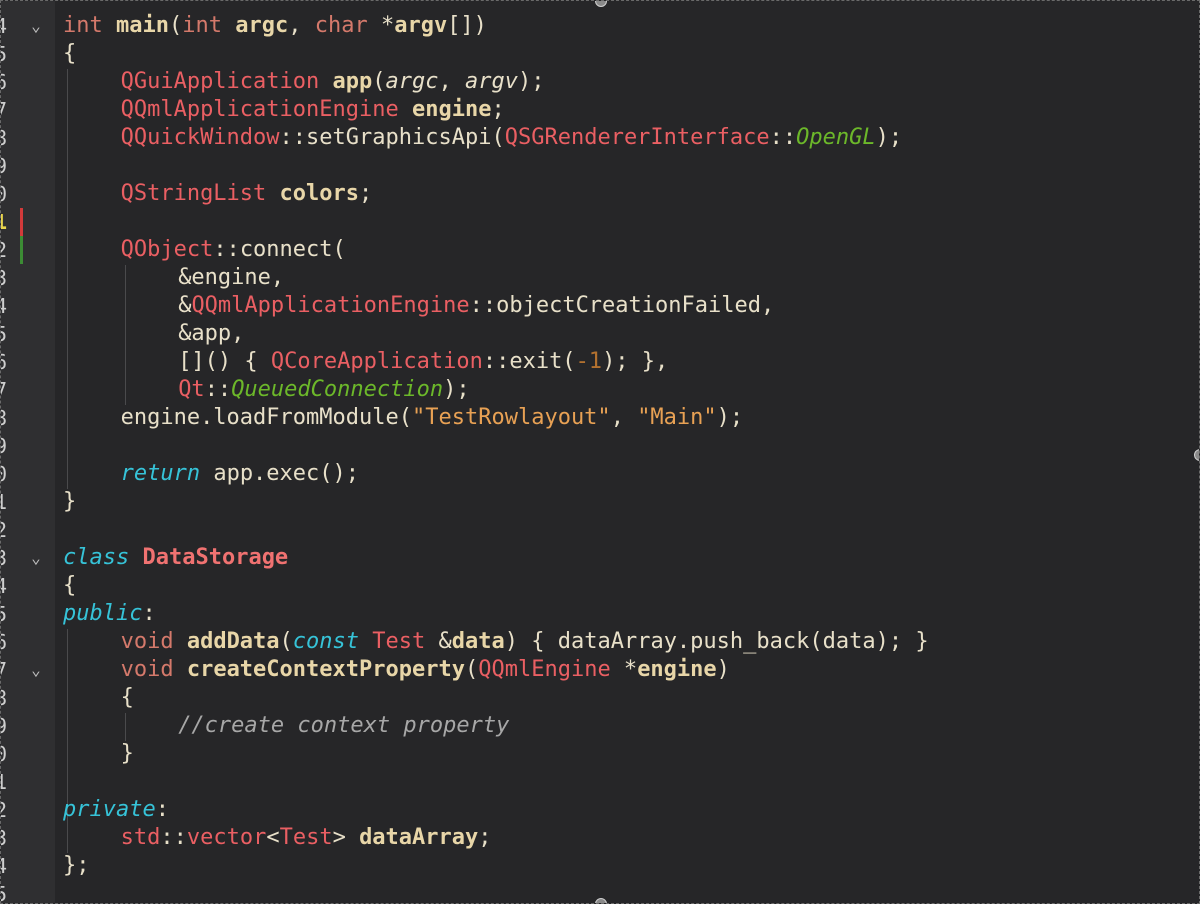 The image size is (1200, 904). I want to click on code-line: 4};, so click(600, 866).